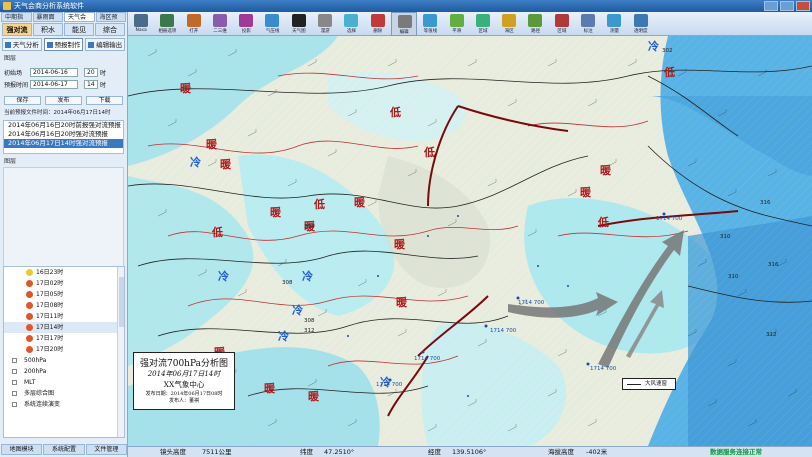  I want to click on forecast-hour-field: 14, so click(91, 84).